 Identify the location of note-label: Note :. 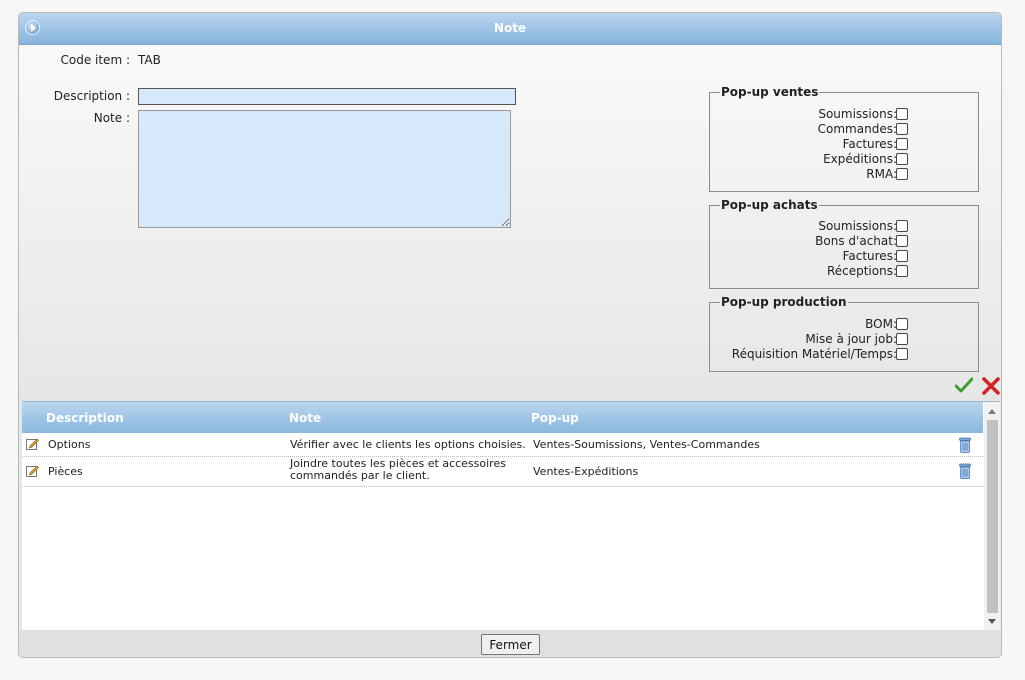
(111, 118).